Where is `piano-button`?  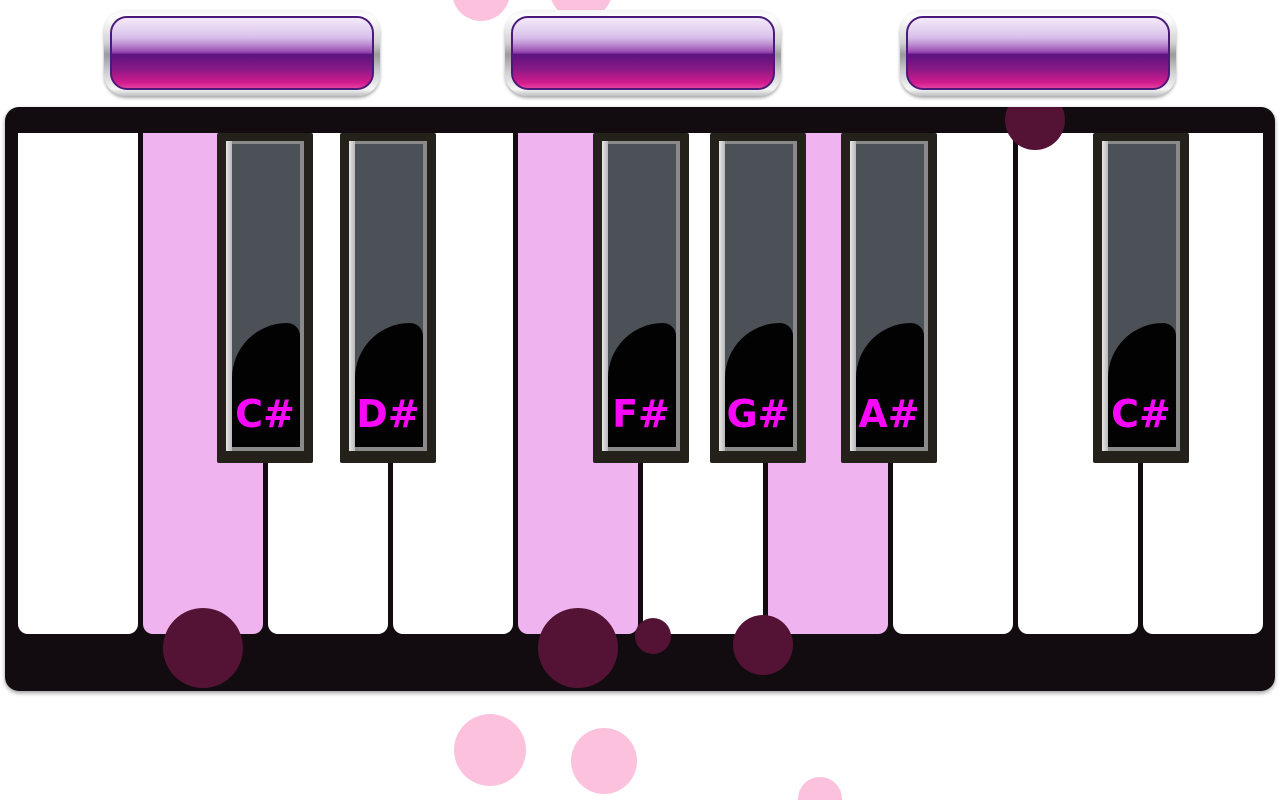
piano-button is located at coordinates (643, 53).